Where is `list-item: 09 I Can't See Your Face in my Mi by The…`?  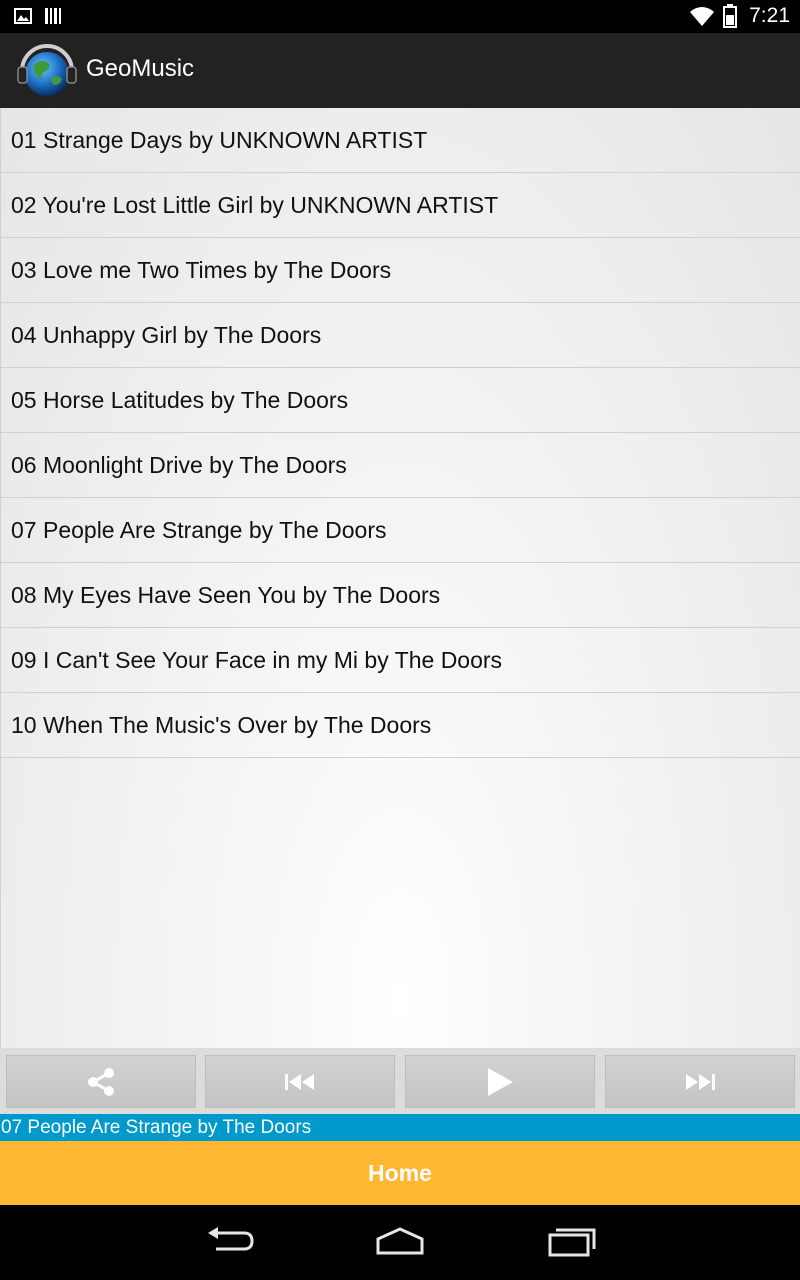 list-item: 09 I Can't See Your Face in my Mi by The… is located at coordinates (400, 660).